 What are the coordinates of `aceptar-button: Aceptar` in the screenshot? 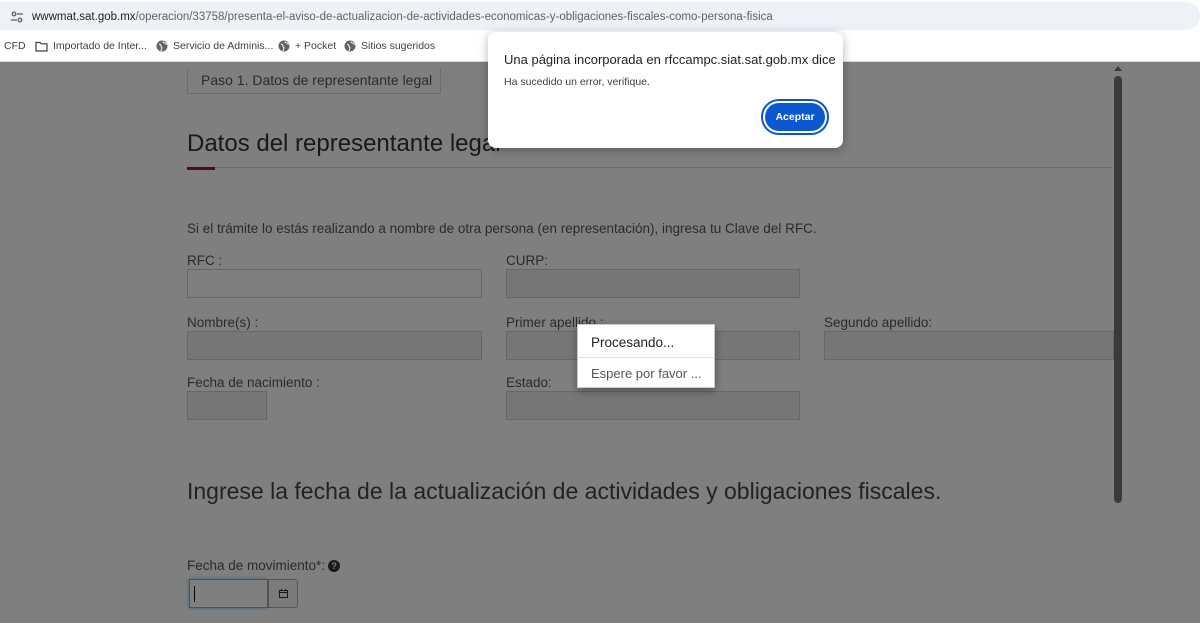 It's located at (795, 117).